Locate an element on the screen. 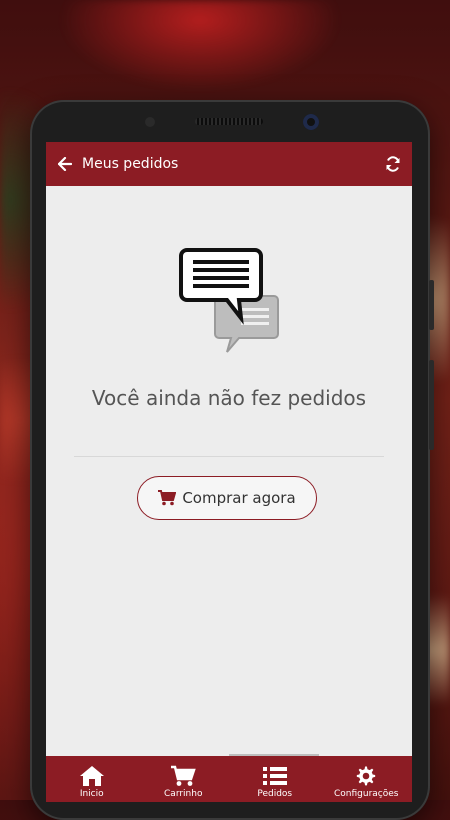 The width and height of the screenshot is (450, 820). nav-item-settings: Configurações is located at coordinates (367, 779).